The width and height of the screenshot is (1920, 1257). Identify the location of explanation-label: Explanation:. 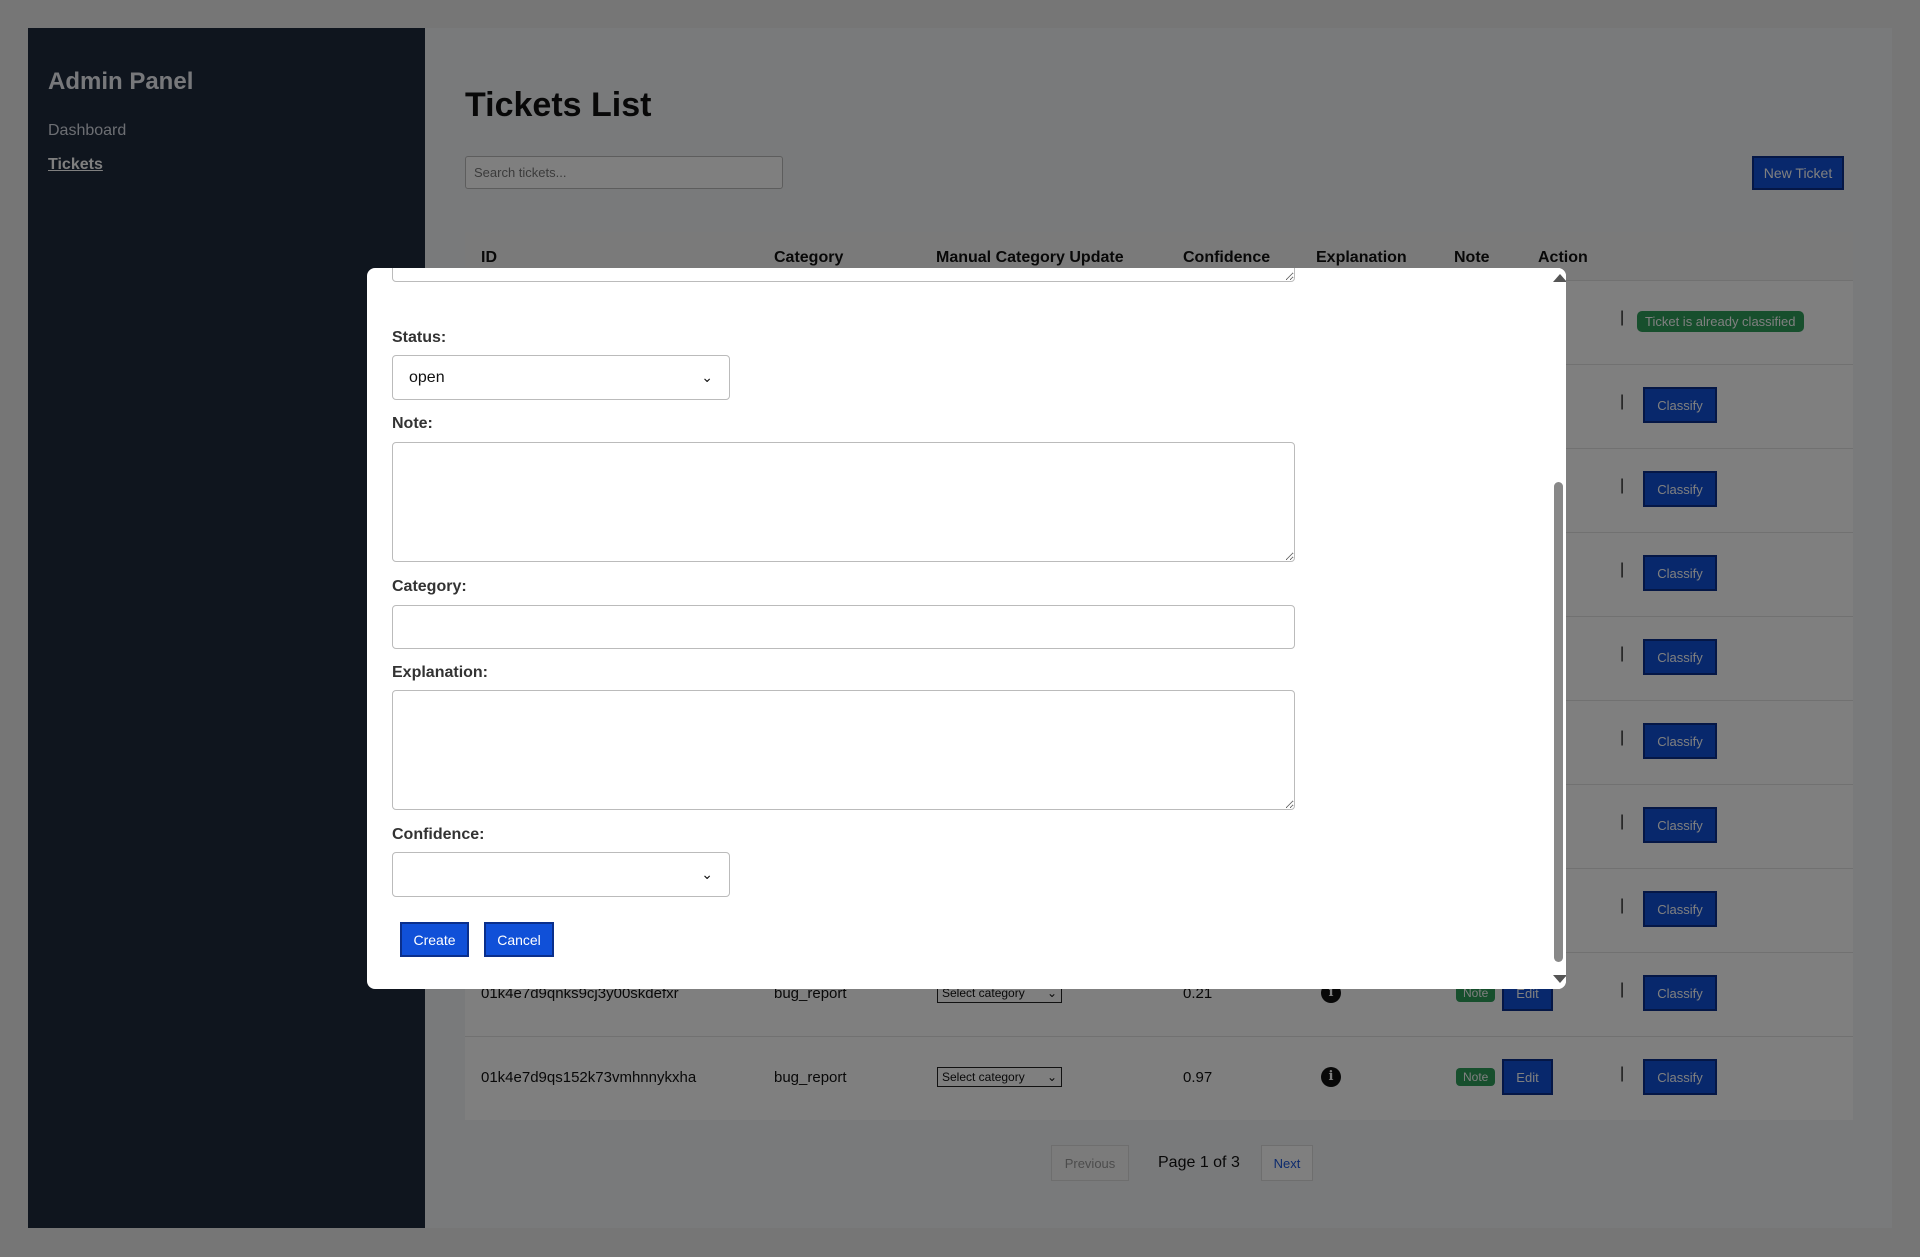
(440, 672).